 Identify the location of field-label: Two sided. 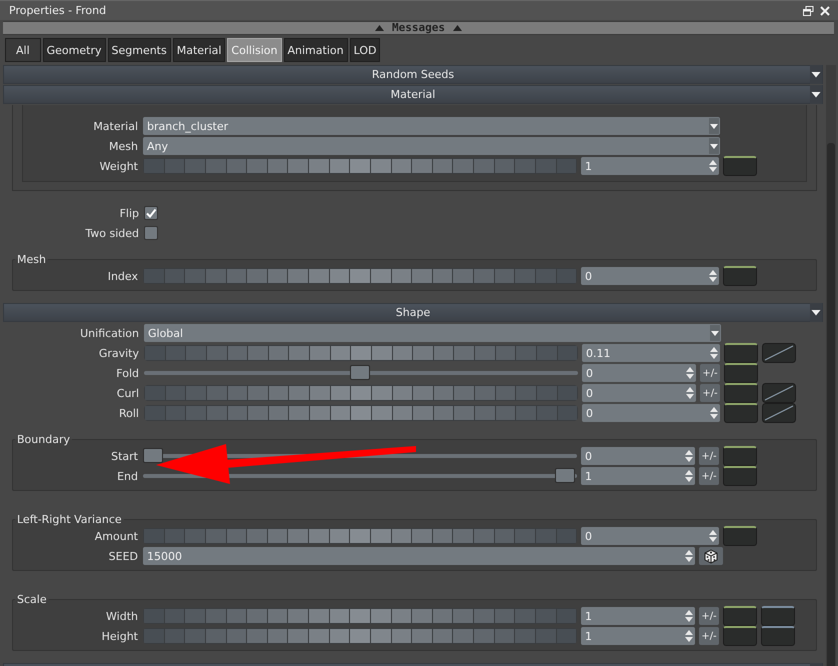
(111, 233).